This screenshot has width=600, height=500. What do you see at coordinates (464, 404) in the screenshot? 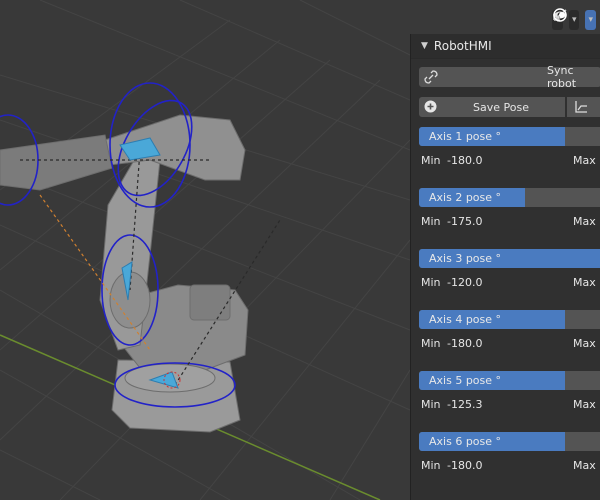
I see `min-value: -125.3` at bounding box center [464, 404].